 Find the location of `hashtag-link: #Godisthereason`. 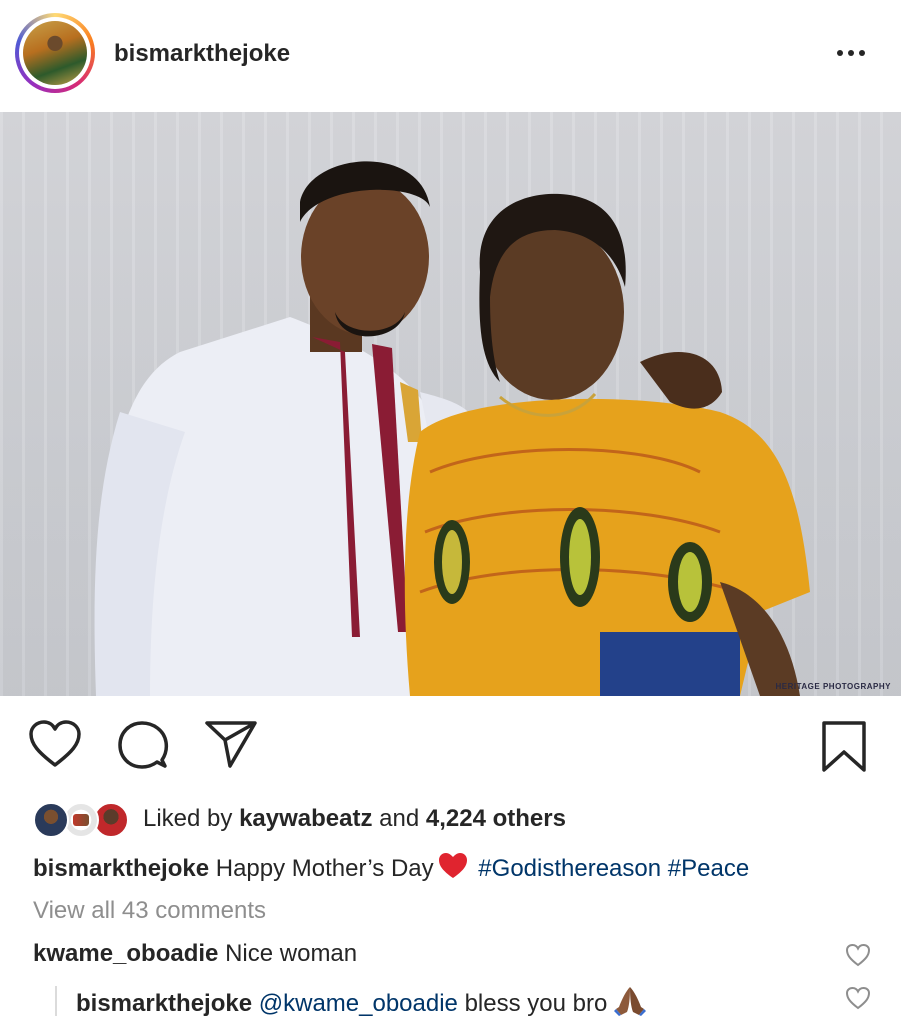

hashtag-link: #Godisthereason is located at coordinates (569, 868).